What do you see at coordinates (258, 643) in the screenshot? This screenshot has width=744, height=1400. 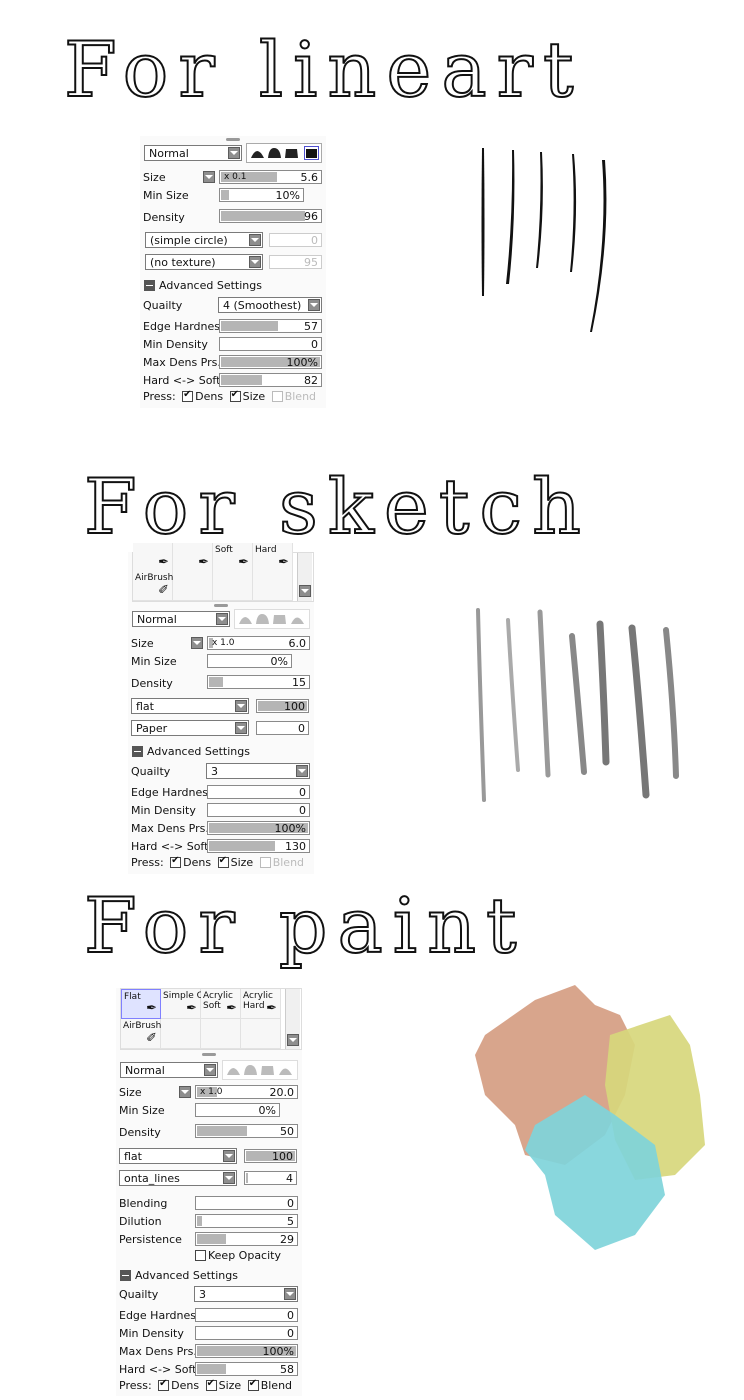 I see `size-slider: x 1.0 6.0` at bounding box center [258, 643].